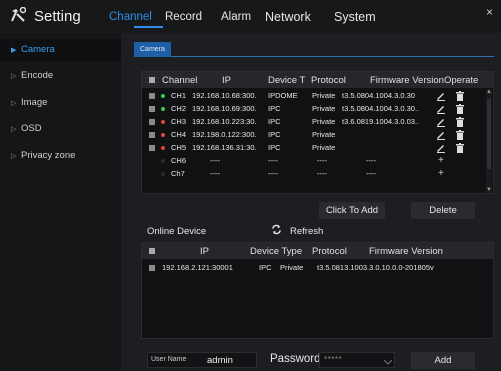 The image size is (501, 371). I want to click on tab-channel: Channel, so click(130, 17).